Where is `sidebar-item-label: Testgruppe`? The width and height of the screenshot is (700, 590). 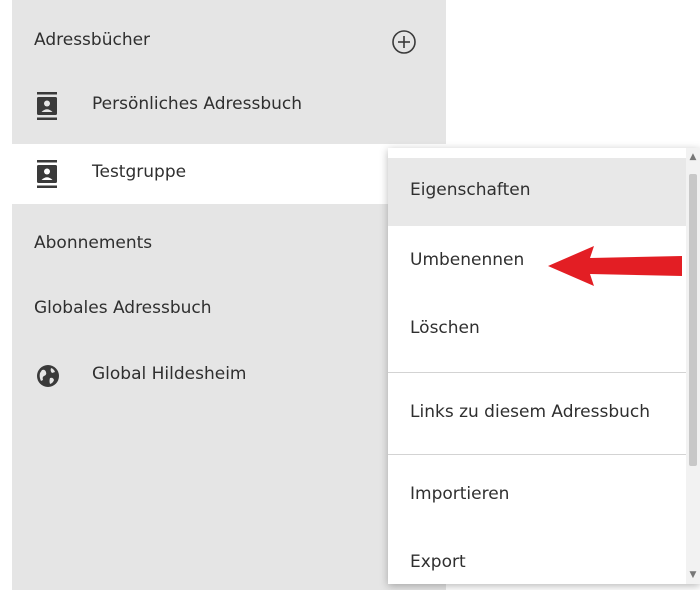 sidebar-item-label: Testgruppe is located at coordinates (139, 172).